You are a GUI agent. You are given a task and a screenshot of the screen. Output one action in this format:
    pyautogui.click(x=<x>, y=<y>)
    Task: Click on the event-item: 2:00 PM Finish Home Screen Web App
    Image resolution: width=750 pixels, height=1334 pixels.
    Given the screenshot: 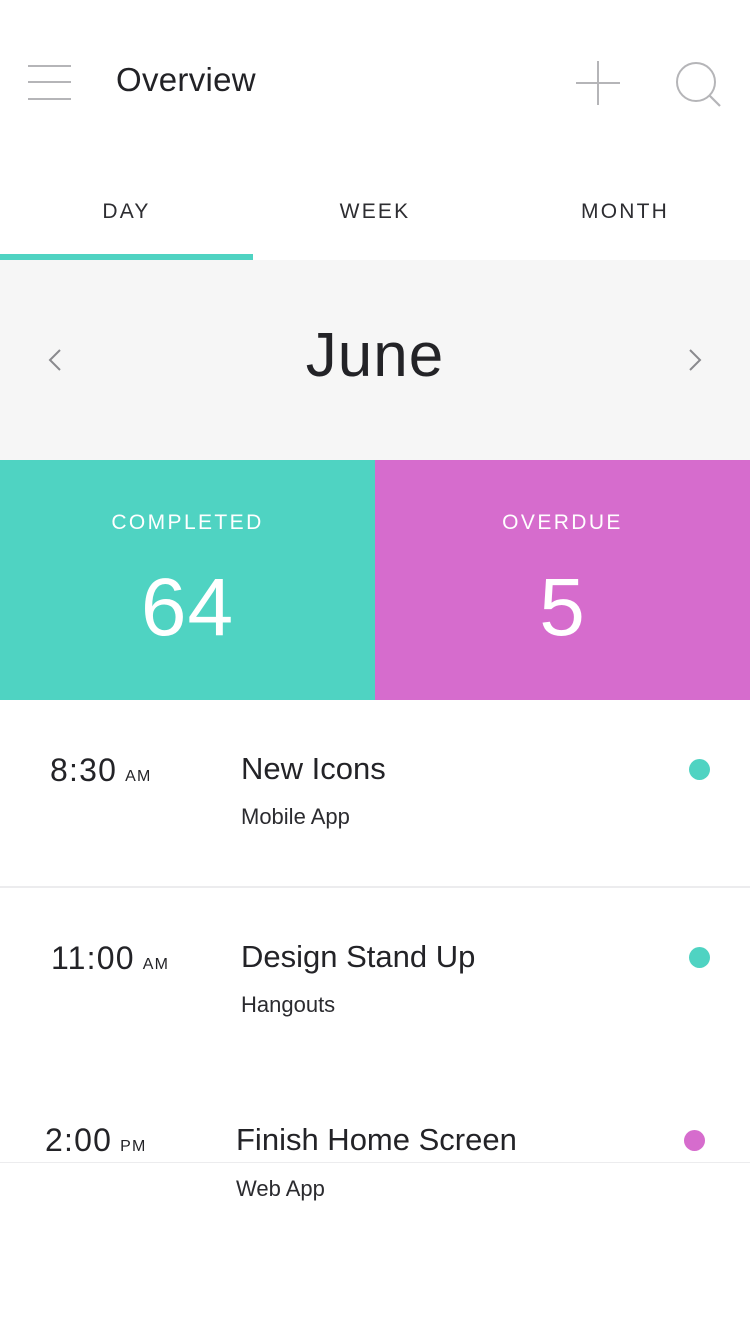 What is the action you would take?
    pyautogui.click(x=375, y=1166)
    